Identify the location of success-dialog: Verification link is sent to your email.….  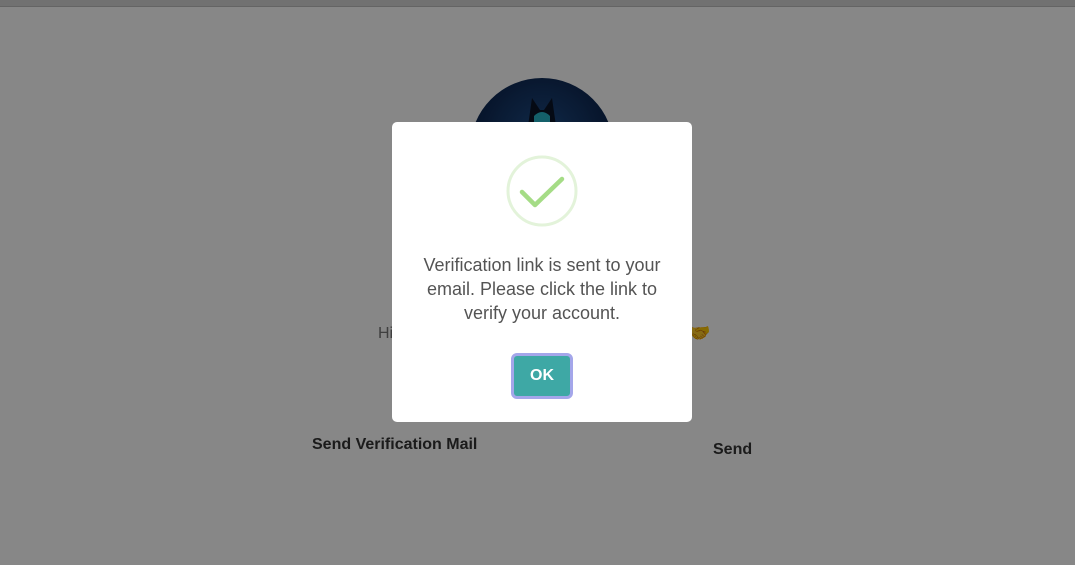
(542, 272).